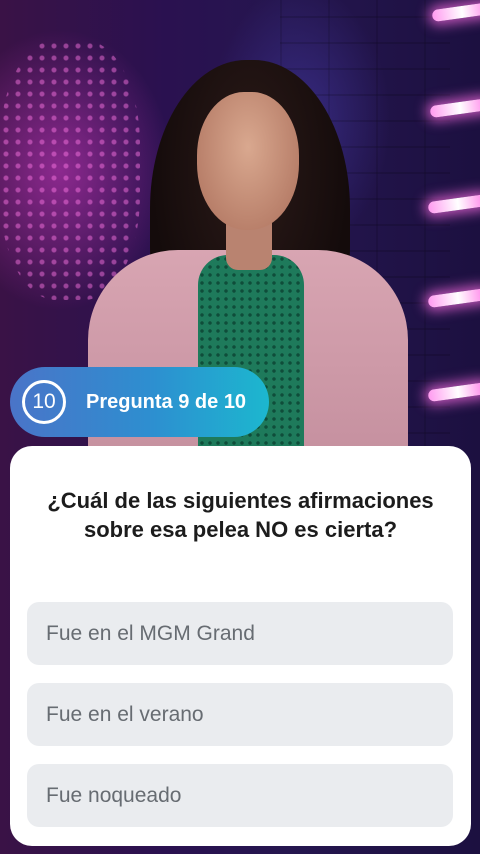  Describe the element at coordinates (240, 714) in the screenshot. I see `answer-option-2: Fue en el verano` at that location.